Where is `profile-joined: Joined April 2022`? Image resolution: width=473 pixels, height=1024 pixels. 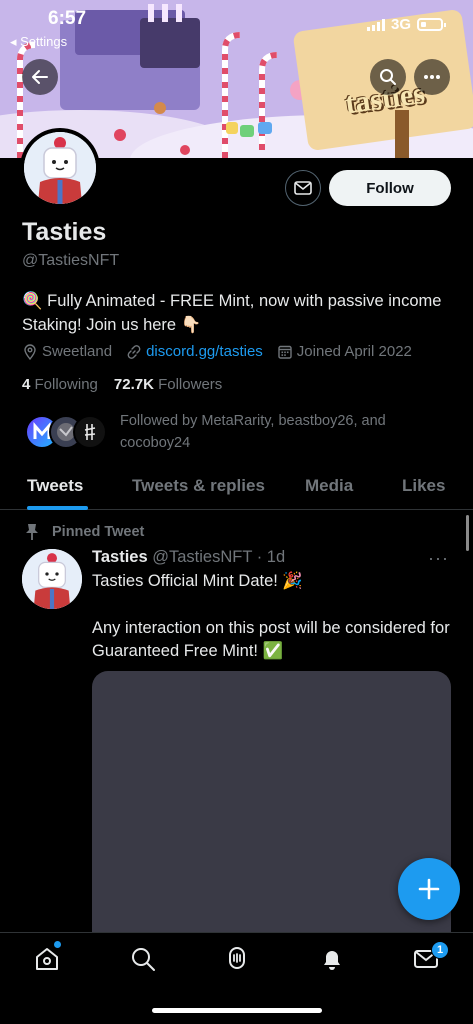 profile-joined: Joined April 2022 is located at coordinates (344, 351).